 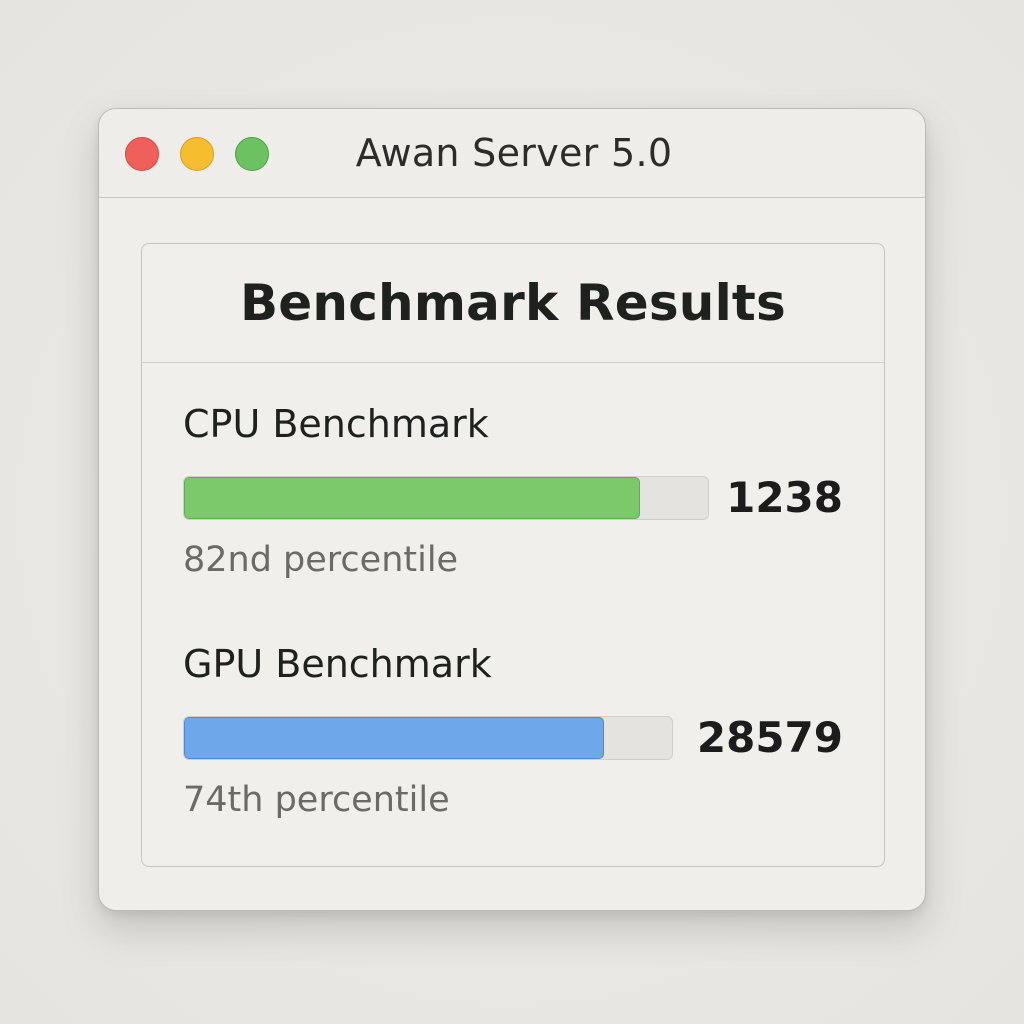 I want to click on gpu-score: 28579, so click(x=769, y=737).